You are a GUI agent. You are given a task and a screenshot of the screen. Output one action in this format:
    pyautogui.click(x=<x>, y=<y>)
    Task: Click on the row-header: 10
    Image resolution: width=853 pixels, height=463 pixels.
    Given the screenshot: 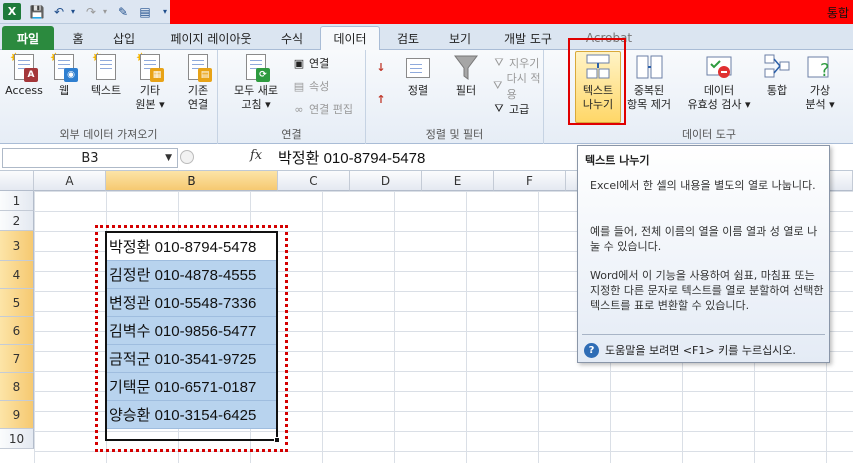 What is the action you would take?
    pyautogui.click(x=17, y=439)
    